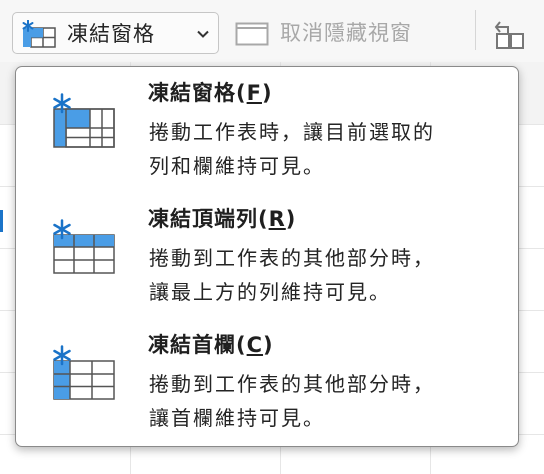  Describe the element at coordinates (292, 149) in the screenshot. I see `menu-item-description: 捲動工作表時，讓目前選取的 列和欄維持可見。` at that location.